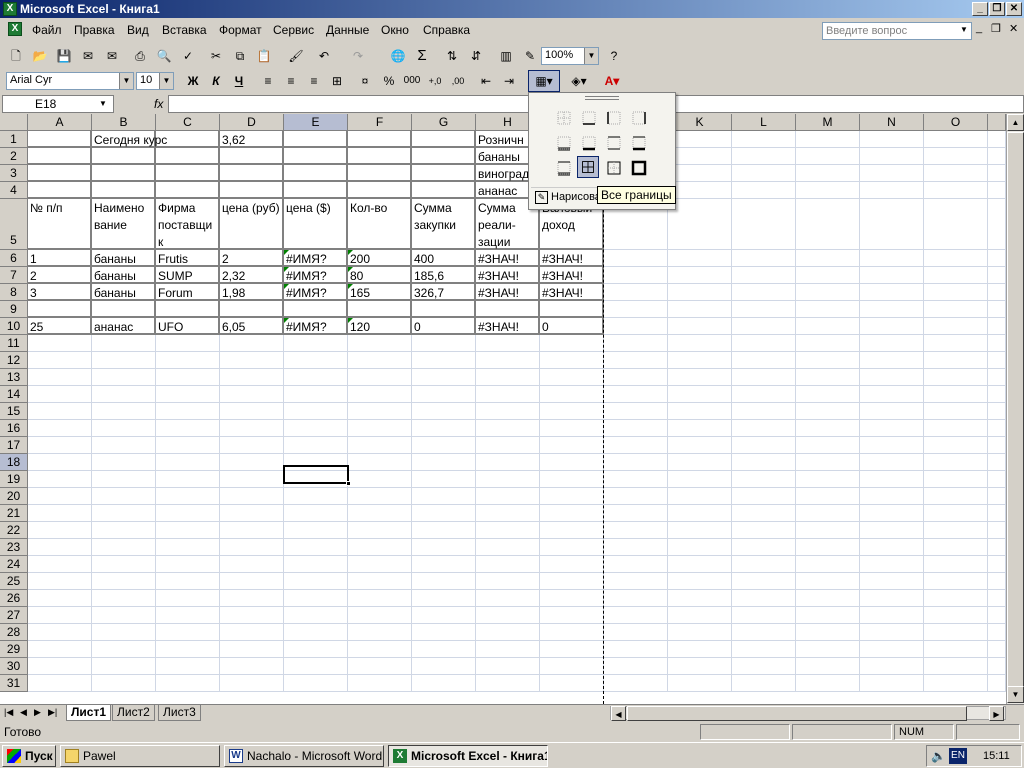  Describe the element at coordinates (764, 190) in the screenshot. I see `cell-l4` at that location.